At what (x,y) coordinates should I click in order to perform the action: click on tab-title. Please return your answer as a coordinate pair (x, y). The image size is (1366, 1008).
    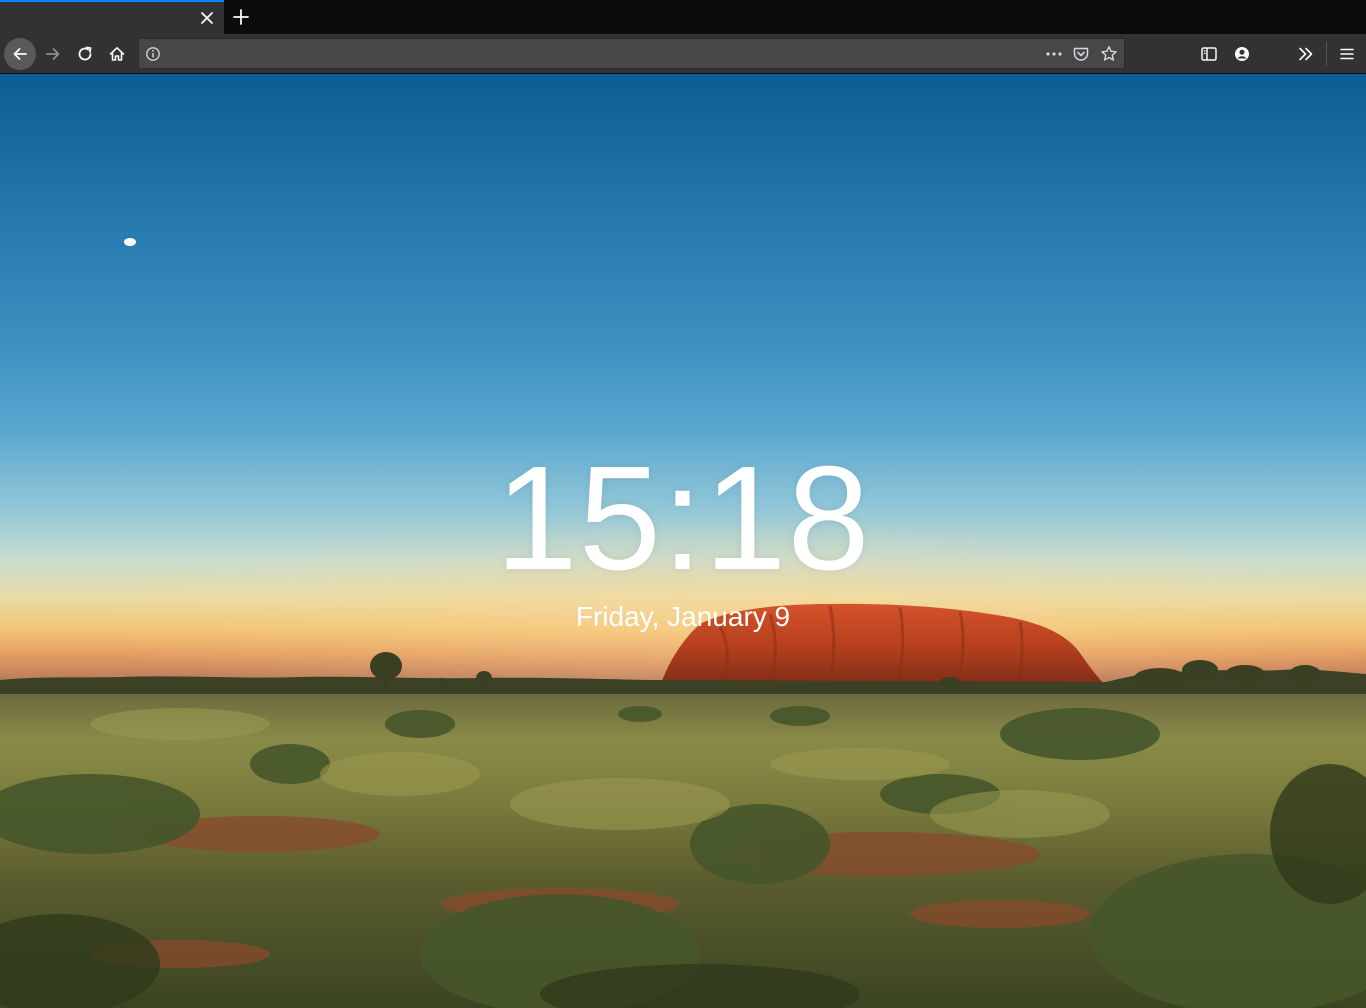
    Looking at the image, I should click on (97, 19).